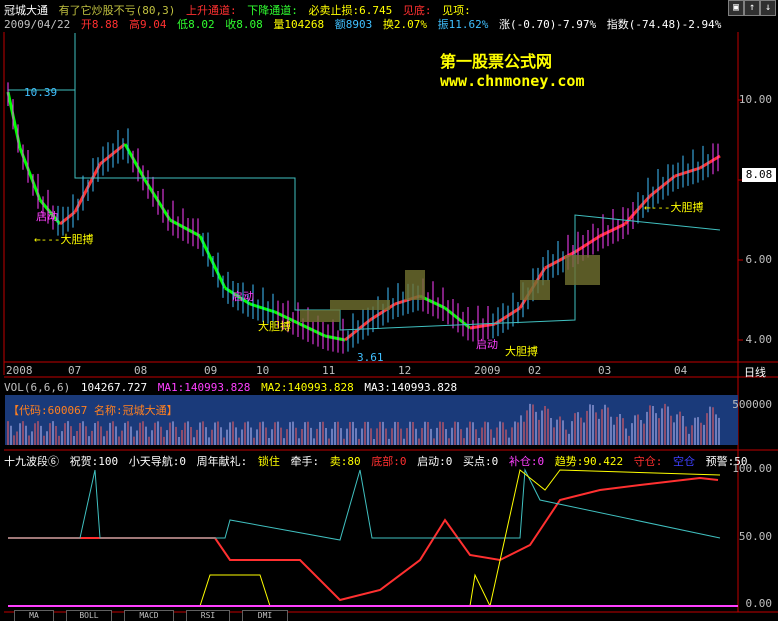 This screenshot has height=621, width=778. Describe the element at coordinates (222, 461) in the screenshot. I see `ind-item-2: 周年献礼:` at that location.